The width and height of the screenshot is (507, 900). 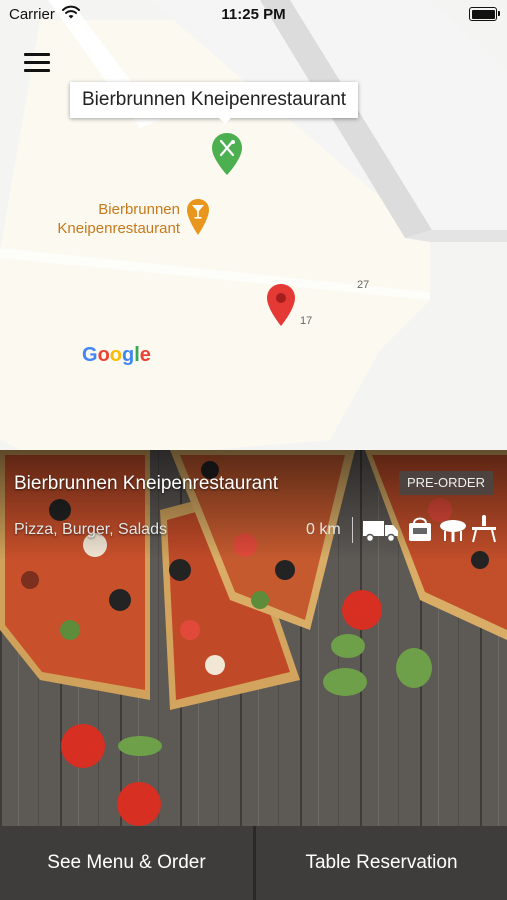 What do you see at coordinates (225, 120) in the screenshot?
I see `callout-pointer` at bounding box center [225, 120].